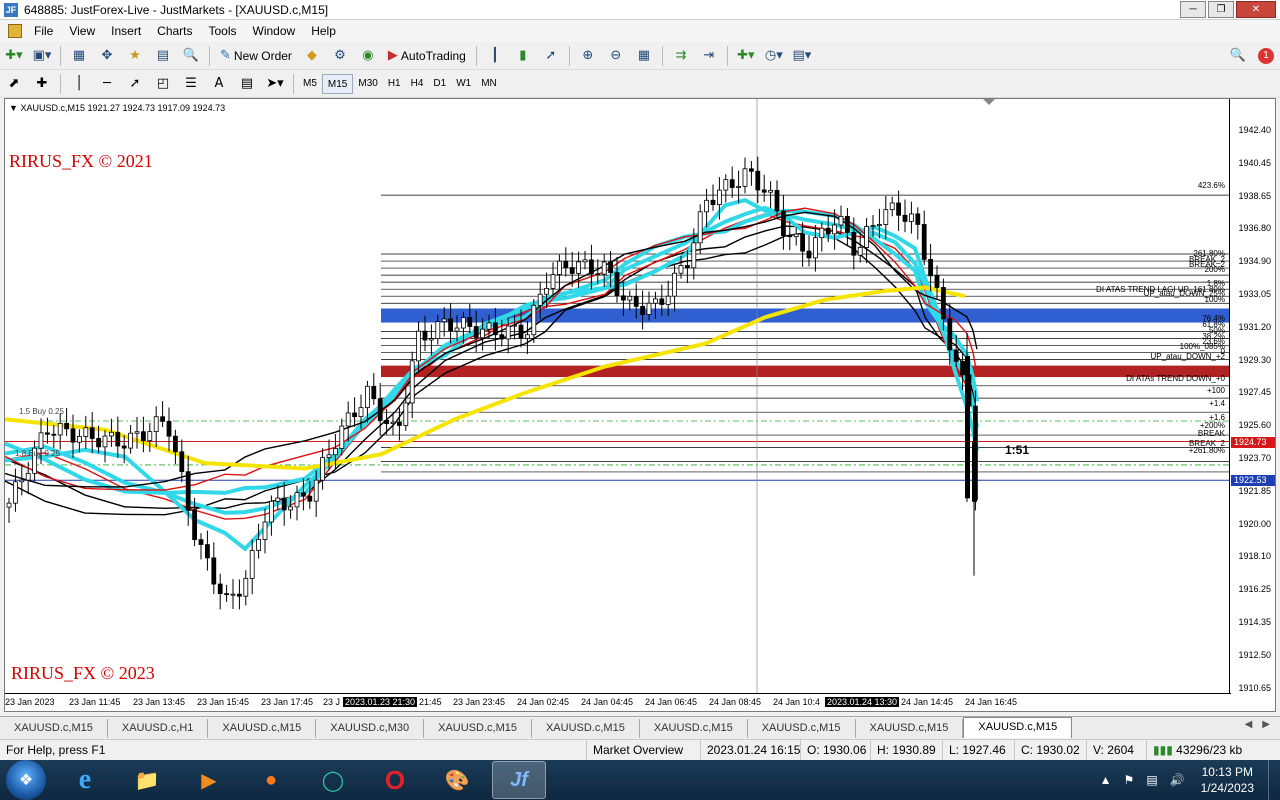 The image size is (1280, 800). What do you see at coordinates (13, 108) in the screenshot?
I see `collapse-arrow-icon: ▼` at bounding box center [13, 108].